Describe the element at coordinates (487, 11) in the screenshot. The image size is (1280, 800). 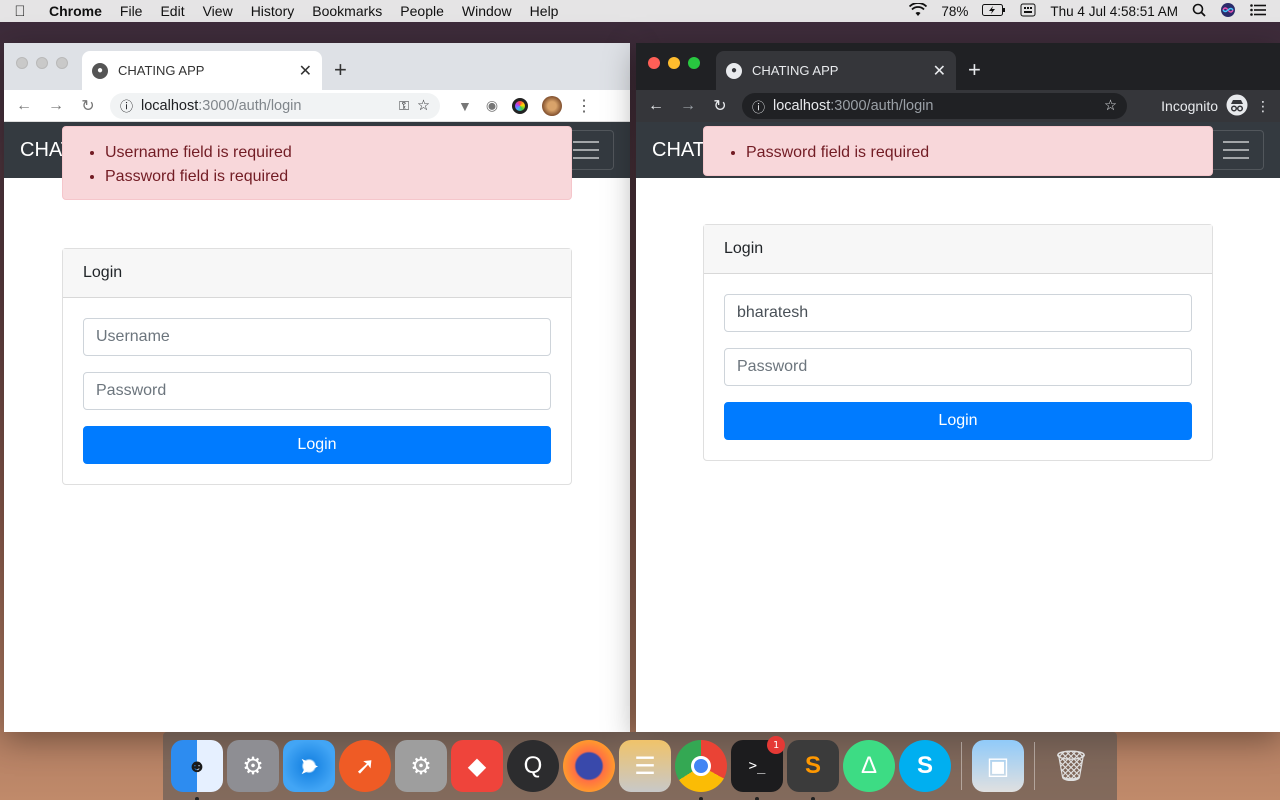
I see `menu-window: Window` at that location.